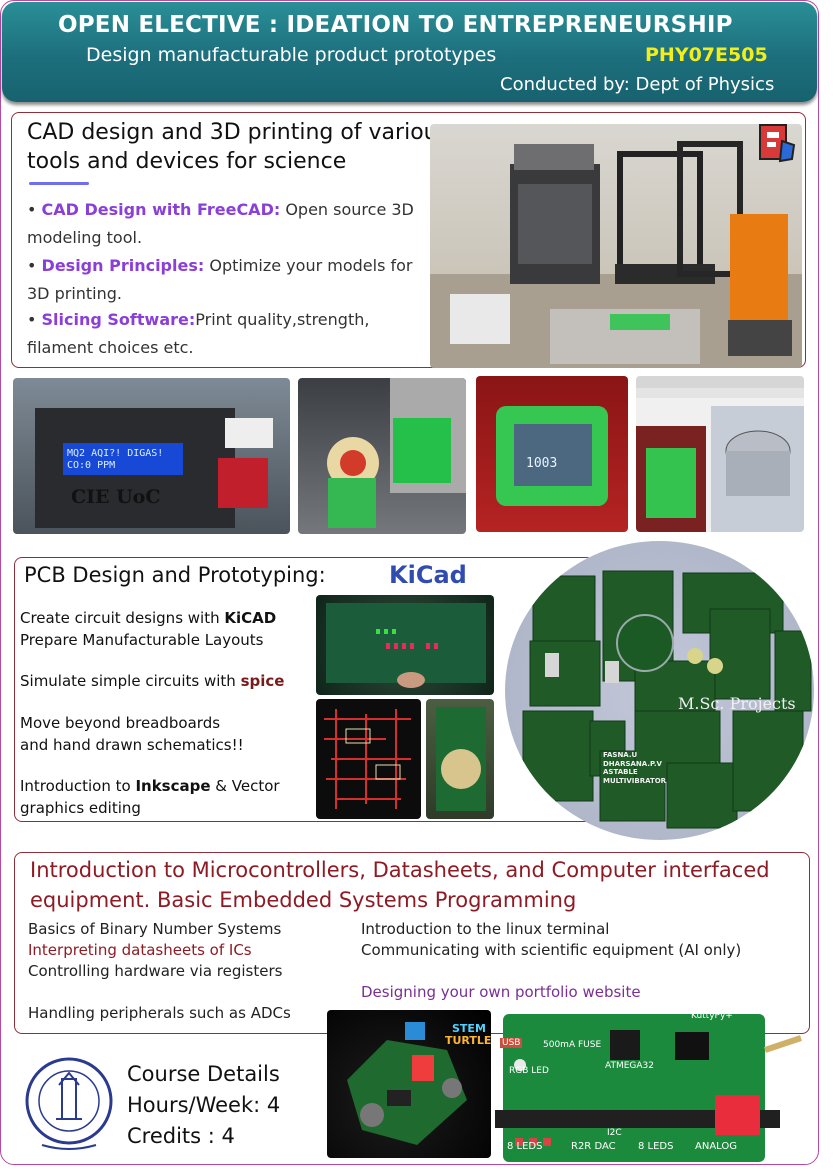  Describe the element at coordinates (173, 786) in the screenshot. I see `pcb-bold-term: Inkscape` at that location.